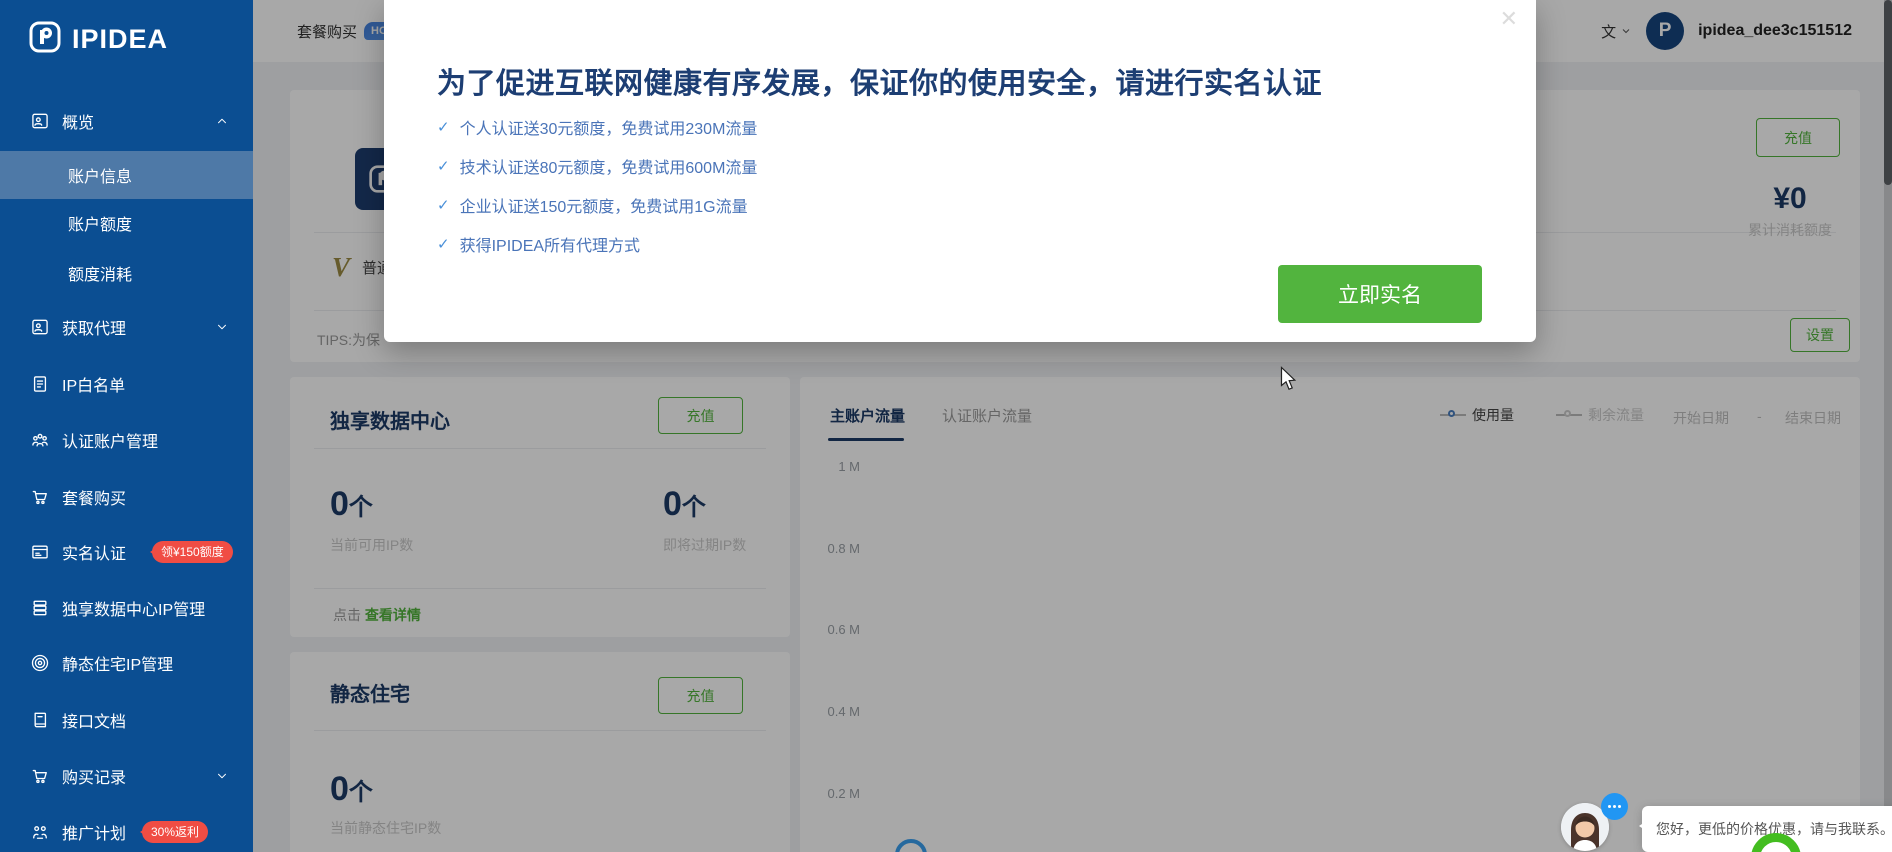 This screenshot has width=1892, height=852. I want to click on sidebar-item-label: IP白名单, so click(94, 386).